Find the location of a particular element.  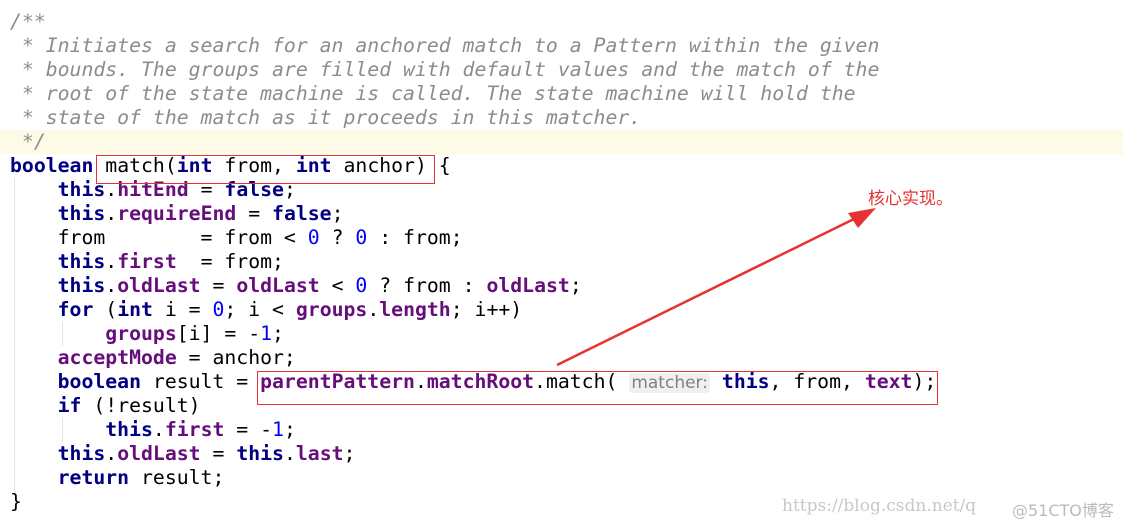

annotation-text: 核心实现。 is located at coordinates (910, 199).